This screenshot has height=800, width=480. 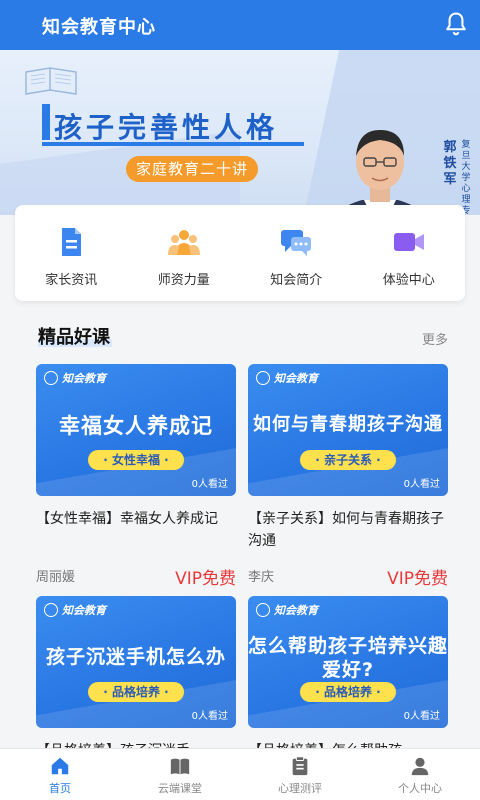 I want to click on speaker-photo, so click(x=380, y=172).